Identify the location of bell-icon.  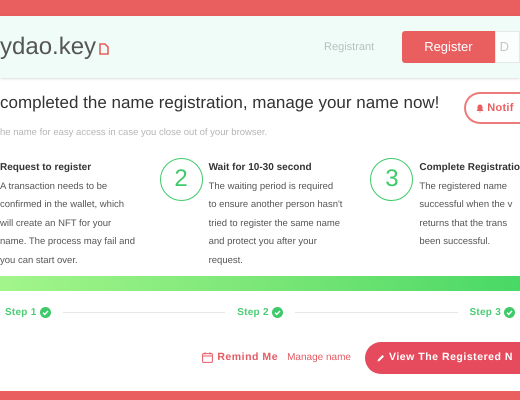
(480, 108).